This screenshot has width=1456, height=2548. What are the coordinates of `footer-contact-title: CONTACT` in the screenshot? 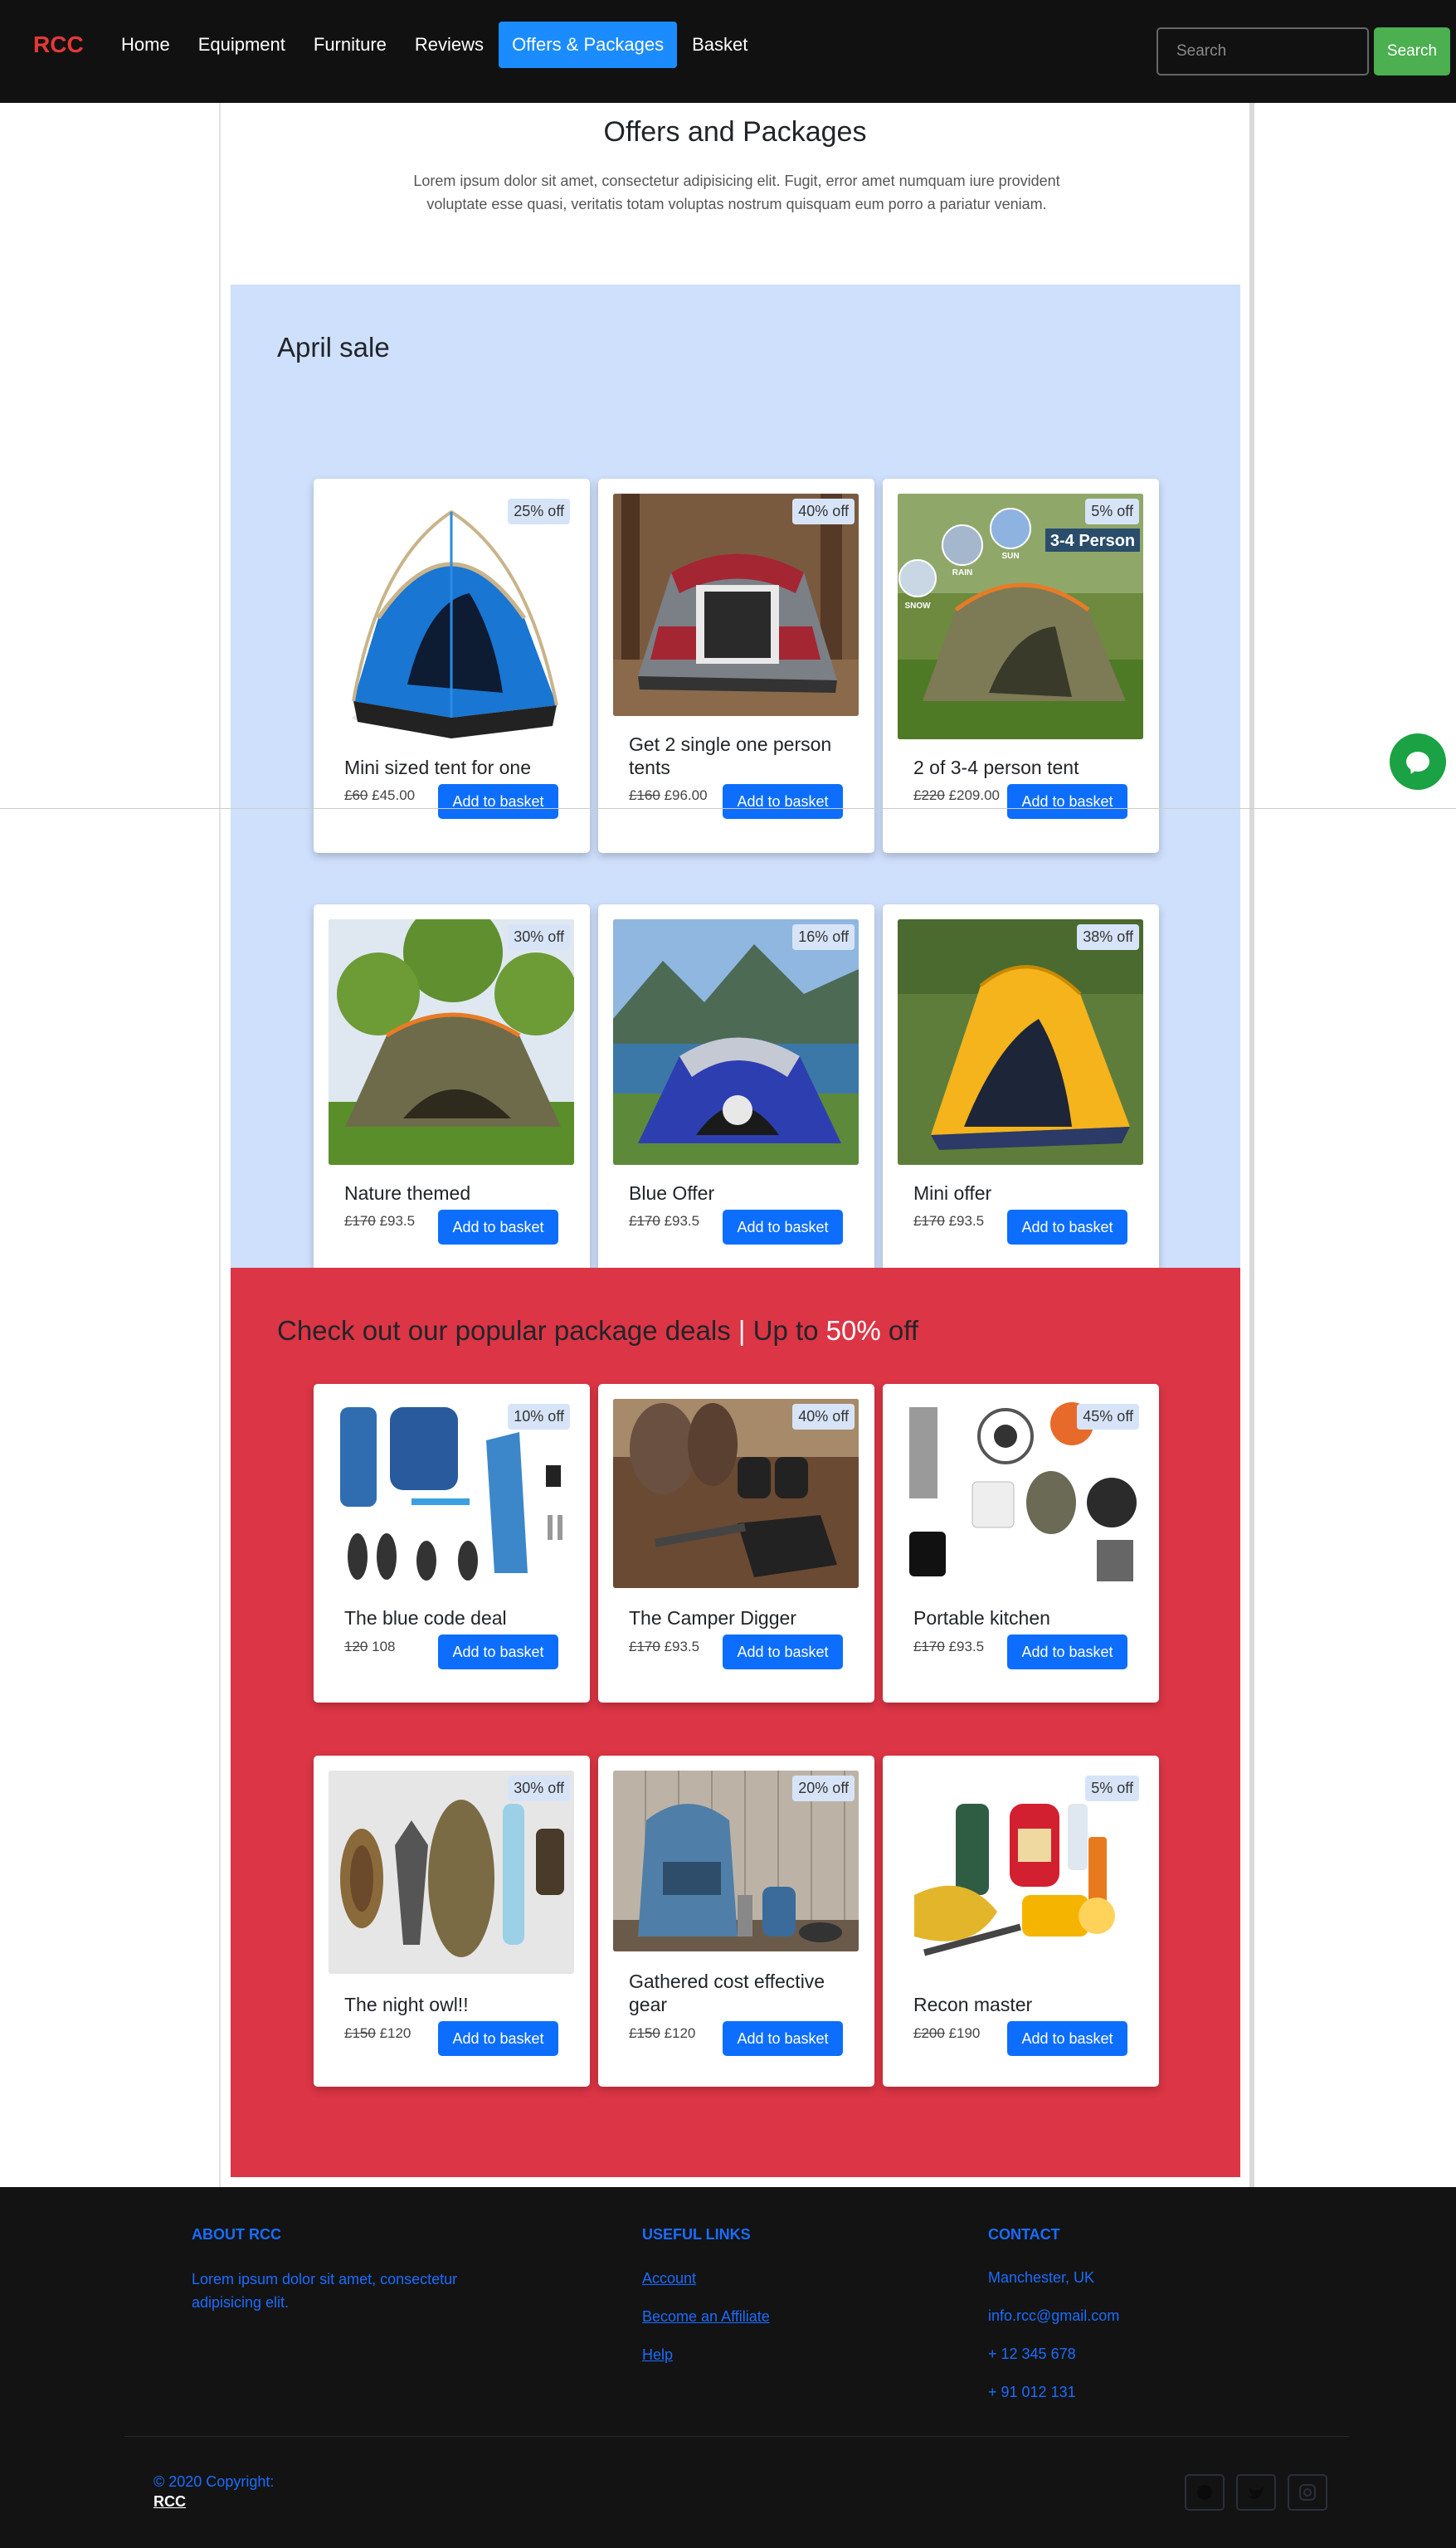 It's located at (1024, 2234).